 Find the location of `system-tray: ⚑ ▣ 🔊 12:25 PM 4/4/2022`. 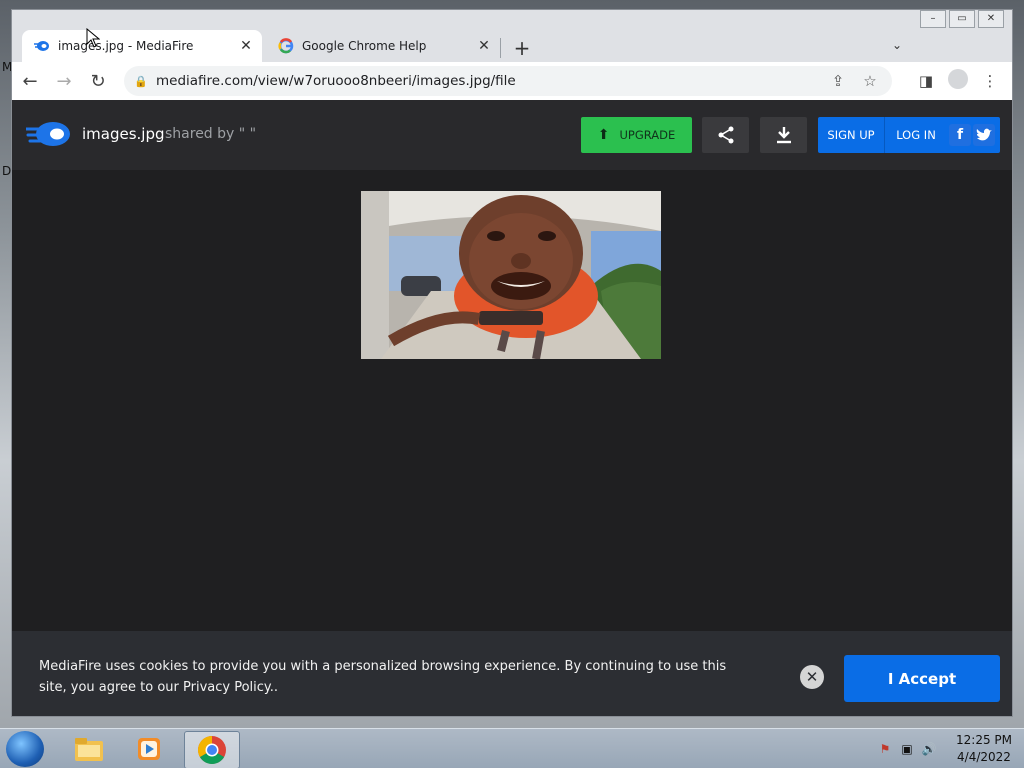

system-tray: ⚑ ▣ 🔊 12:25 PM 4/4/2022 is located at coordinates (943, 748).